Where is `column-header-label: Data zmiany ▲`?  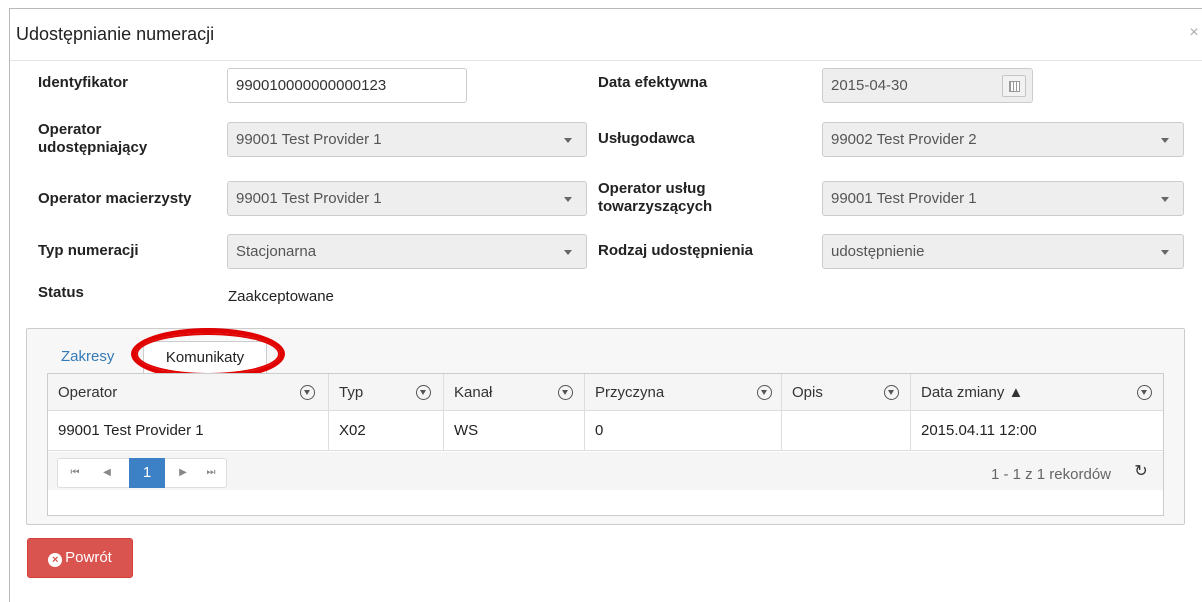
column-header-label: Data zmiany ▲ is located at coordinates (972, 392).